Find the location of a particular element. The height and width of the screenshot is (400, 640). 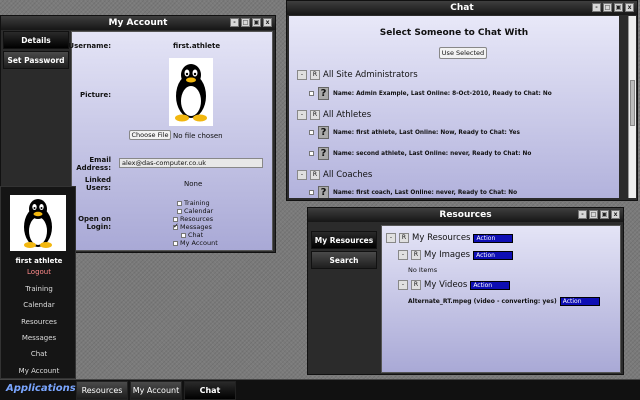

menu-my-account: My Account is located at coordinates (39, 371).